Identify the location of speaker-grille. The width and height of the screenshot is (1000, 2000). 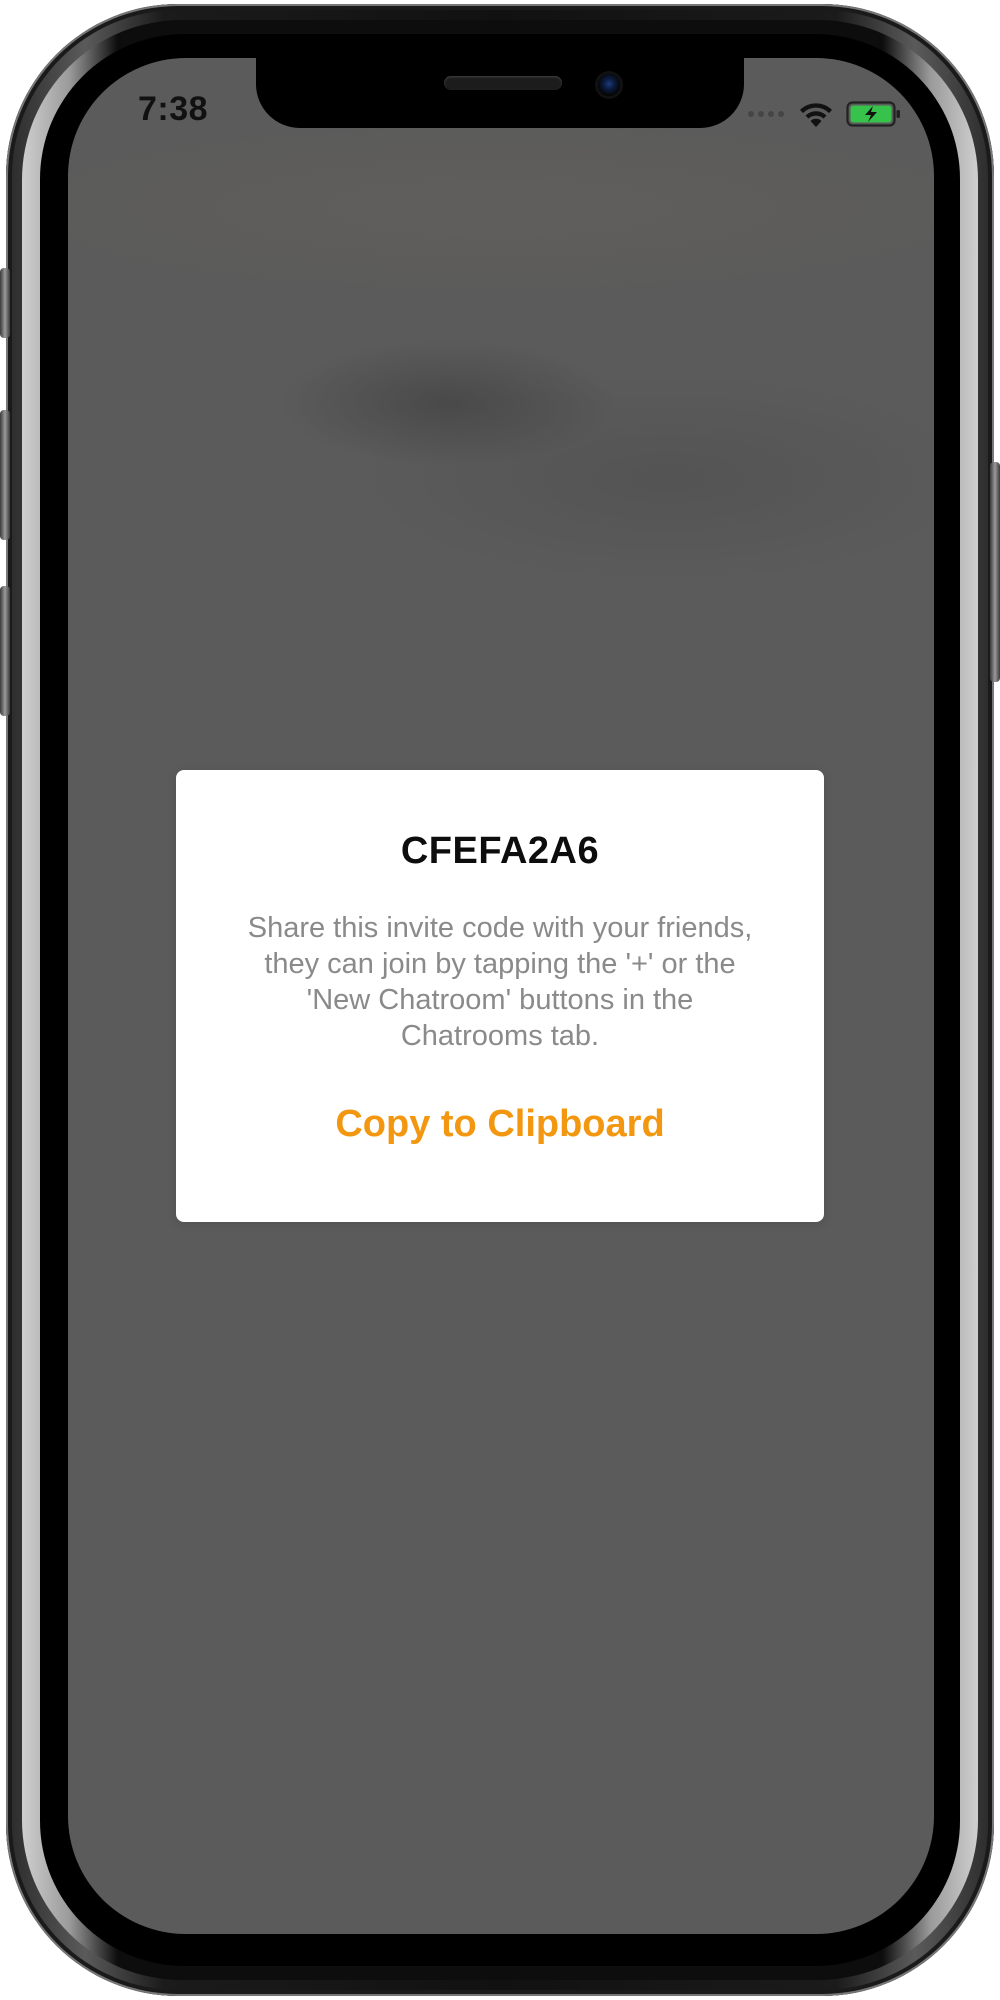
(503, 83).